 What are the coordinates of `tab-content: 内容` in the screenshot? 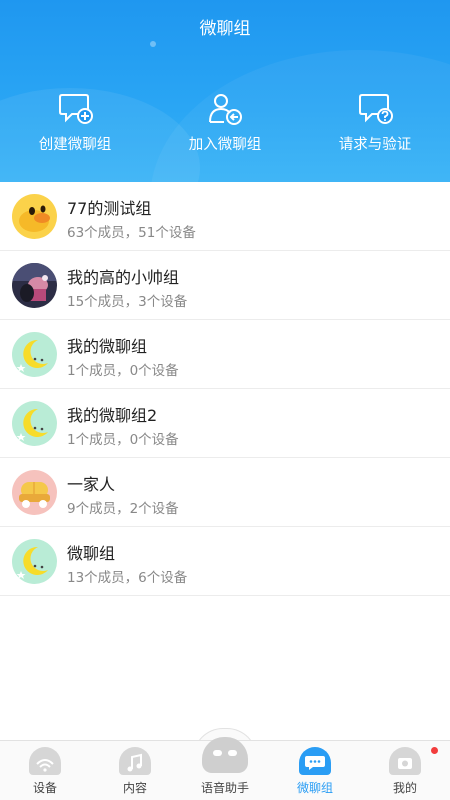 It's located at (135, 770).